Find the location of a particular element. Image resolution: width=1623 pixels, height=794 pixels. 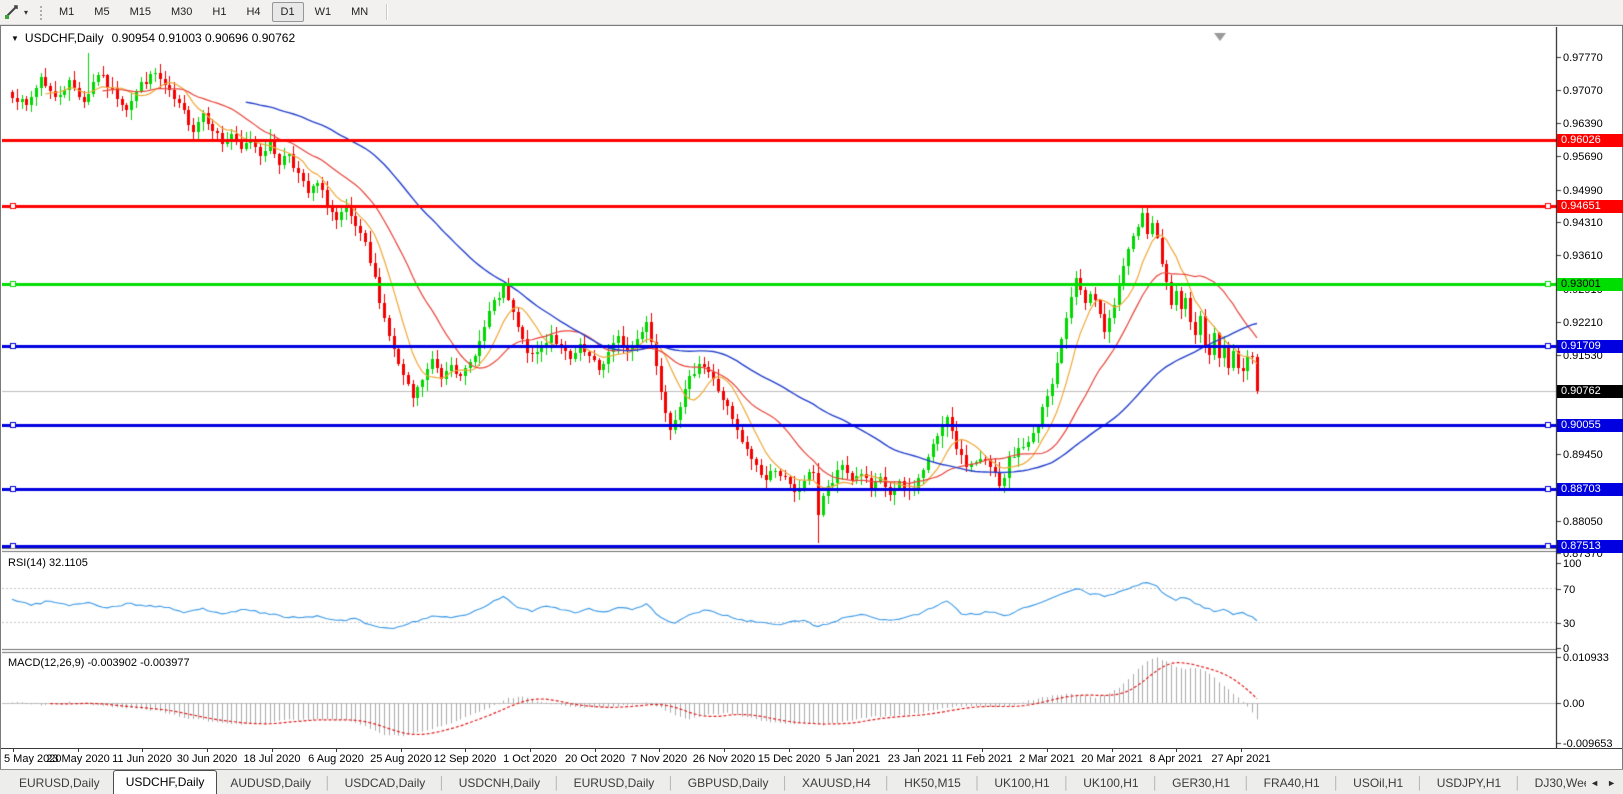

chart-tab-usdchf-daily: USDCHF,Daily is located at coordinates (165, 782).